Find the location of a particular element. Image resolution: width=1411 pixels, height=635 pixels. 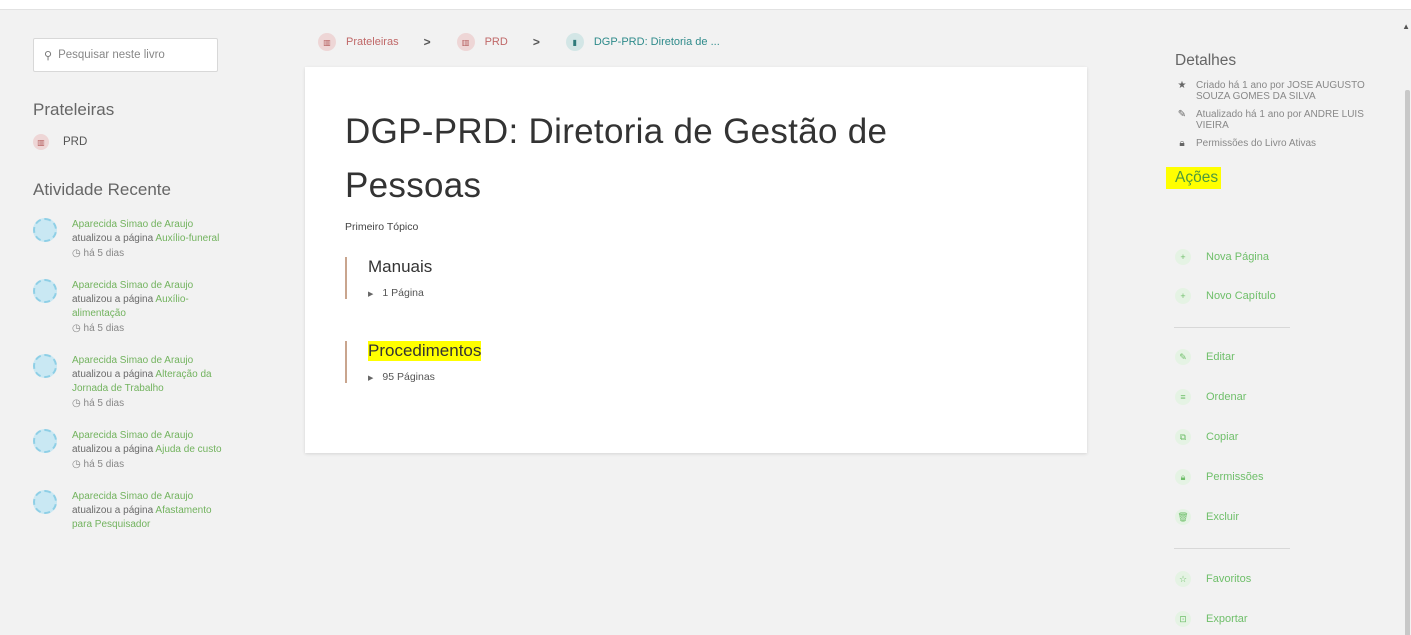

shelf-label: PRD is located at coordinates (75, 142).